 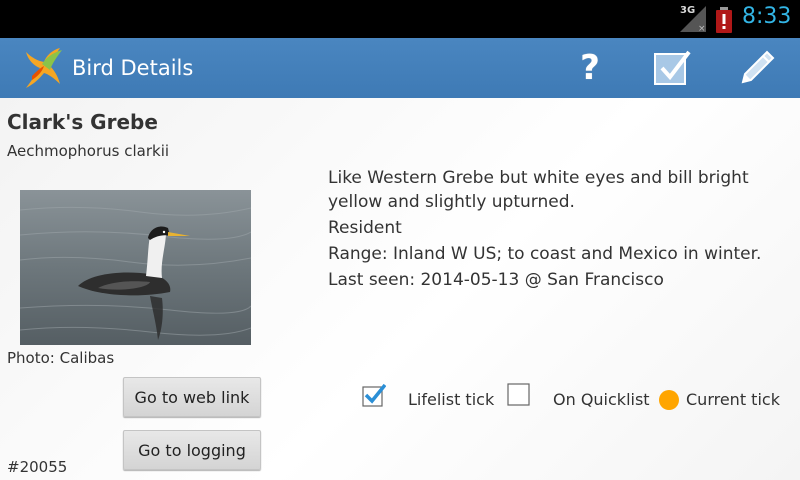 What do you see at coordinates (496, 280) in the screenshot?
I see `description-last-seen: Last seen: 2014-05-13 @ San Francisco` at bounding box center [496, 280].